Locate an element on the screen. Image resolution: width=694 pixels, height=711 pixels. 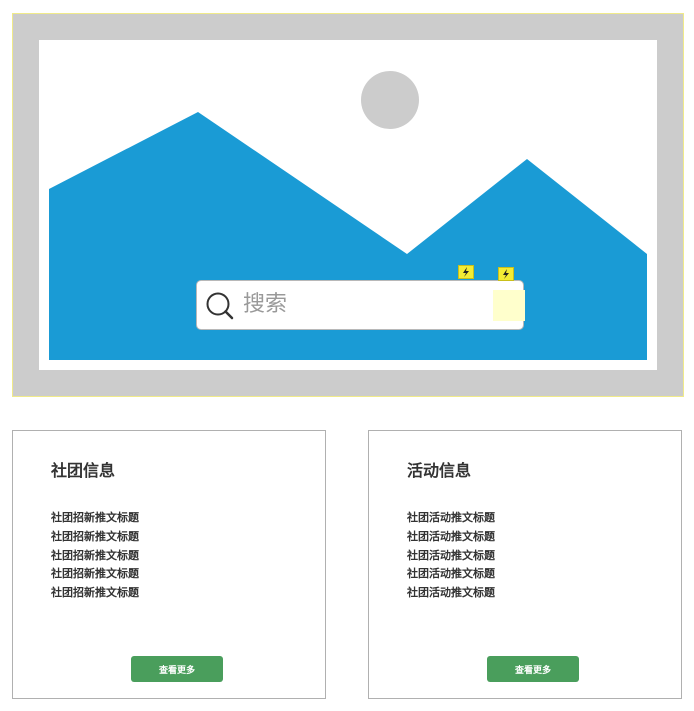
search-bar: 搜索 is located at coordinates (360, 305).